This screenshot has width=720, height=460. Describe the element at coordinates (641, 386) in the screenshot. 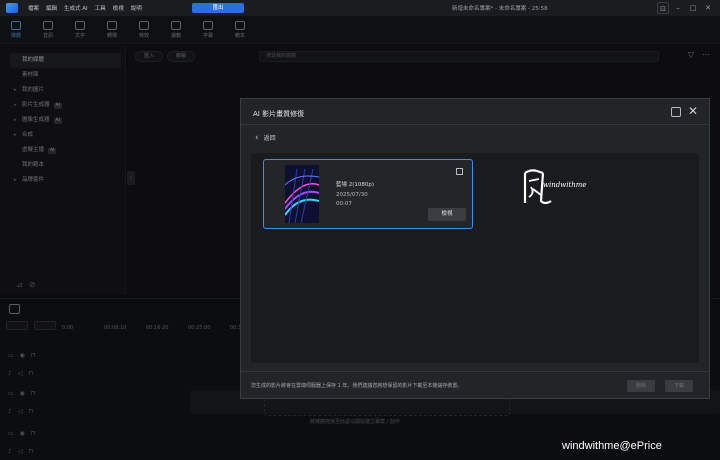

I see `delete-button: 刪除` at that location.